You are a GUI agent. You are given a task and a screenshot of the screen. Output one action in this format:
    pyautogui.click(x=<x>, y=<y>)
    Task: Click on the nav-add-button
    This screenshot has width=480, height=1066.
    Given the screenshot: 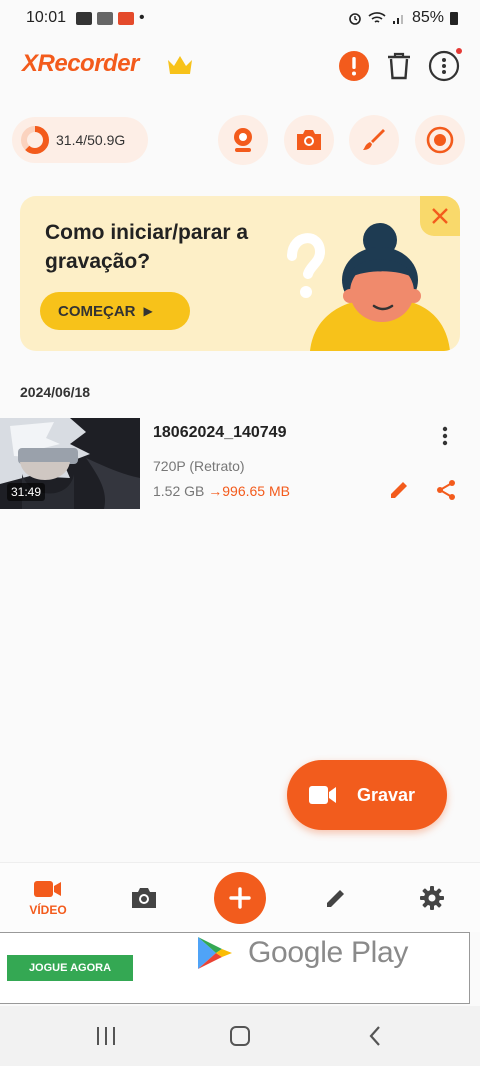 What is the action you would take?
    pyautogui.click(x=240, y=898)
    